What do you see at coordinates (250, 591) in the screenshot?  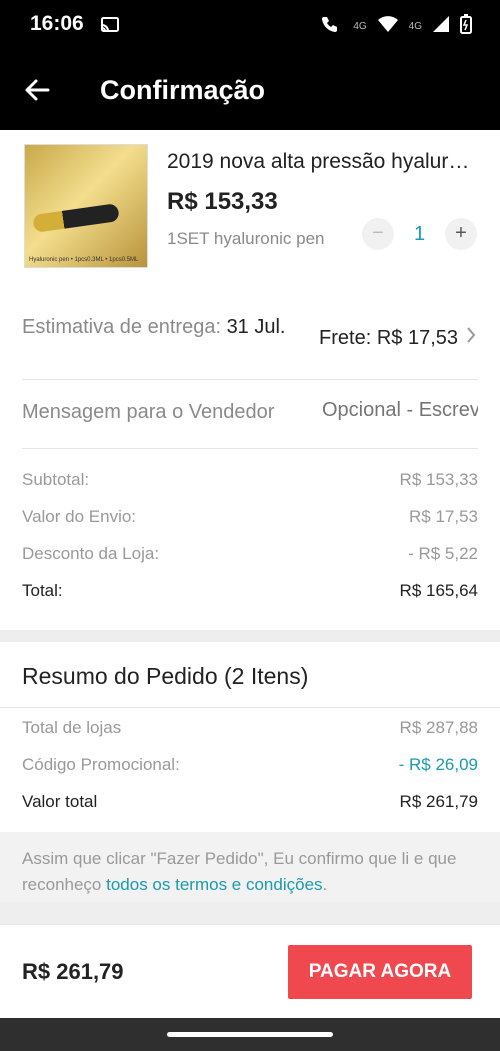 I see `store-total-row: Total: R$ 165,64` at bounding box center [250, 591].